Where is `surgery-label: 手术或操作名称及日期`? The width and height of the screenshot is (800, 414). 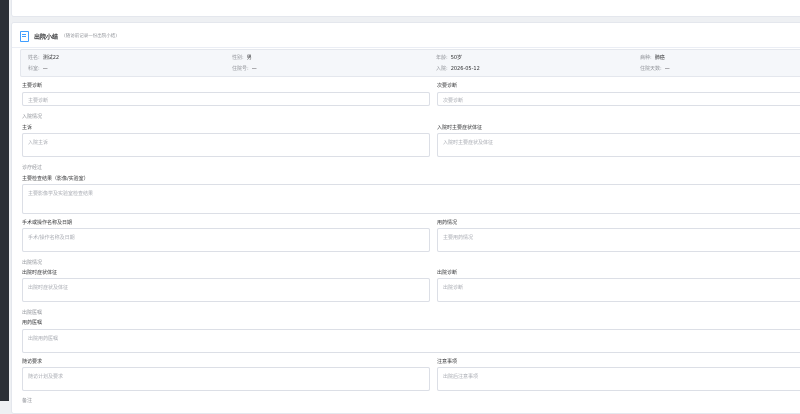 surgery-label: 手术或操作名称及日期 is located at coordinates (47, 223).